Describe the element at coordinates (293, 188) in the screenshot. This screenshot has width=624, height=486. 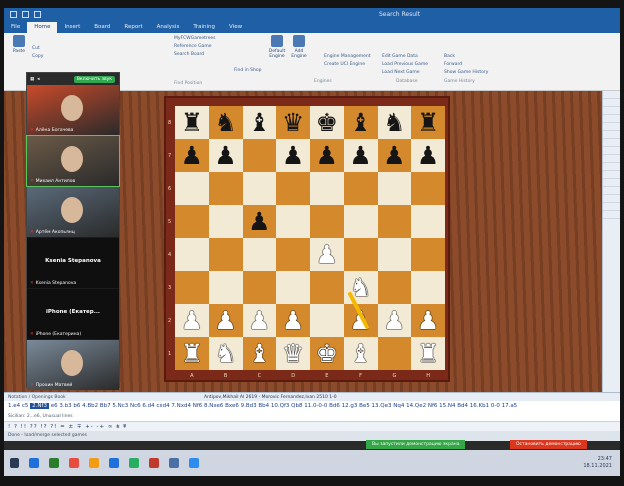
I see `square-d6` at that location.